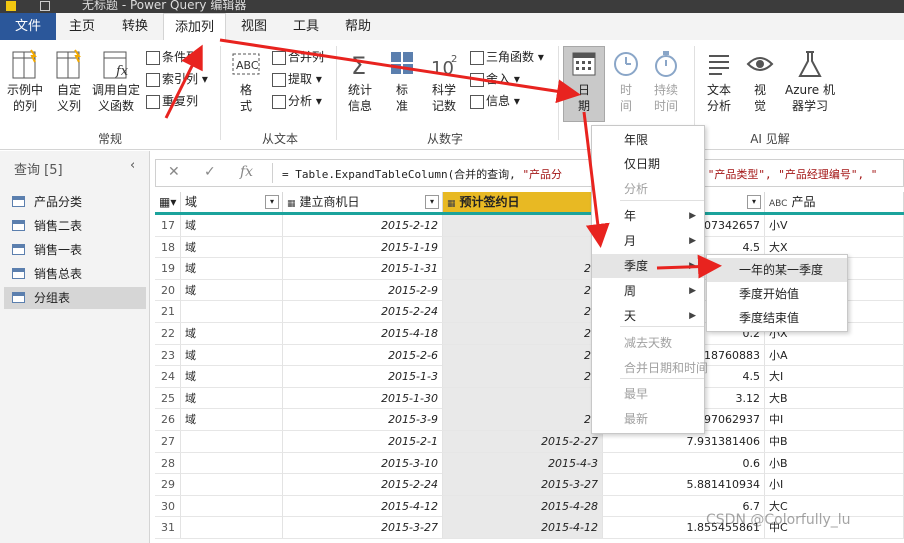  I want to click on column-header: 域 ▾, so click(232, 202).